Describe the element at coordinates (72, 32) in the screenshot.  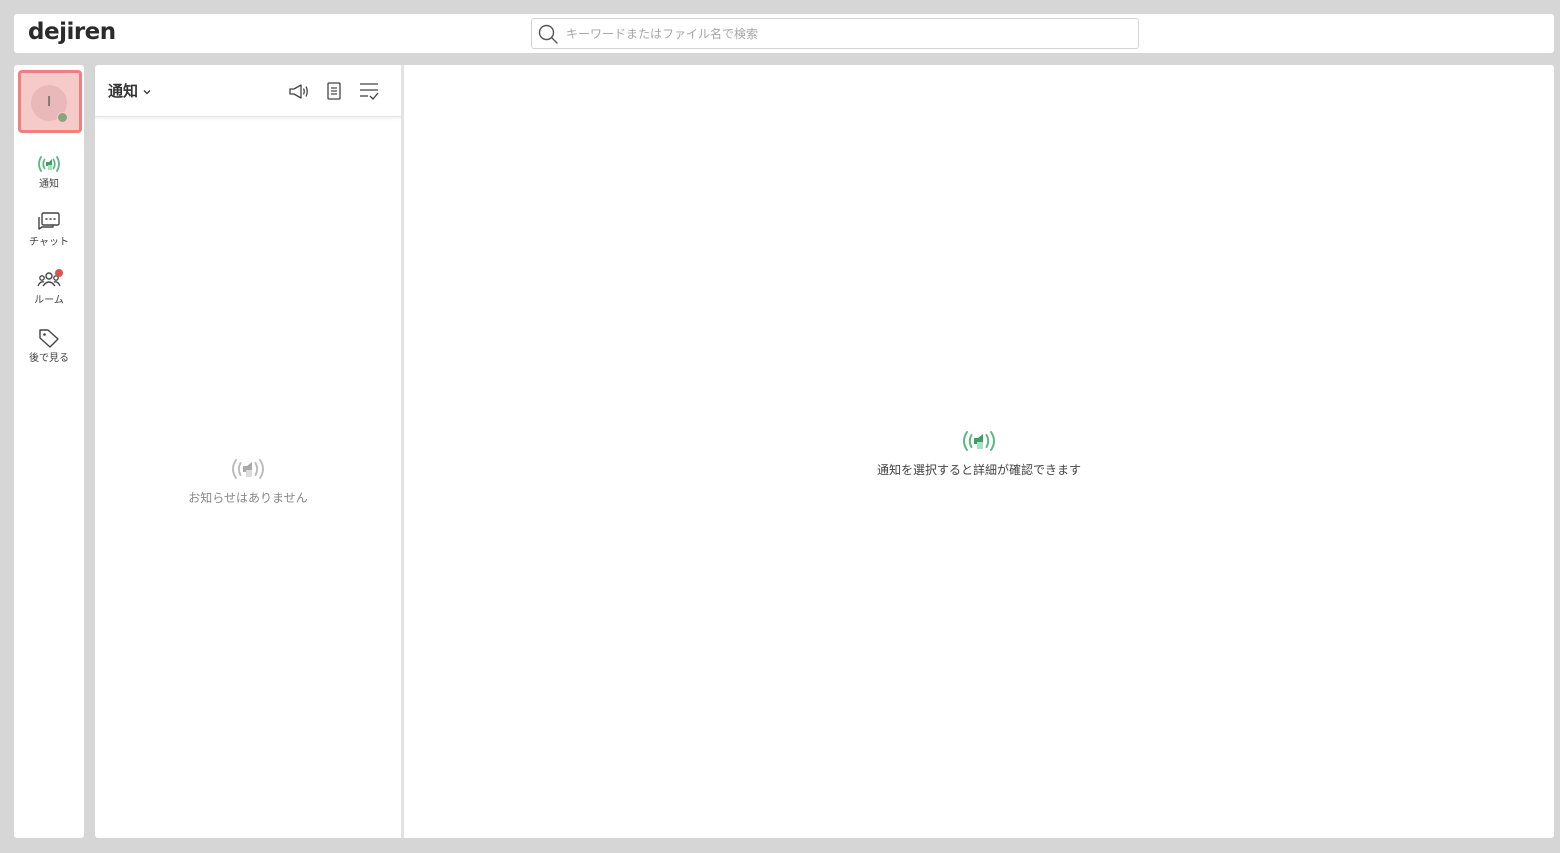
I see `app-logo: dejiren` at that location.